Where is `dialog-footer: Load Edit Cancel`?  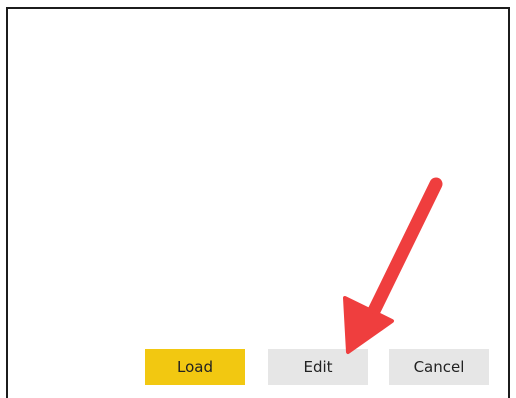 dialog-footer: Load Edit Cancel is located at coordinates (258, 367).